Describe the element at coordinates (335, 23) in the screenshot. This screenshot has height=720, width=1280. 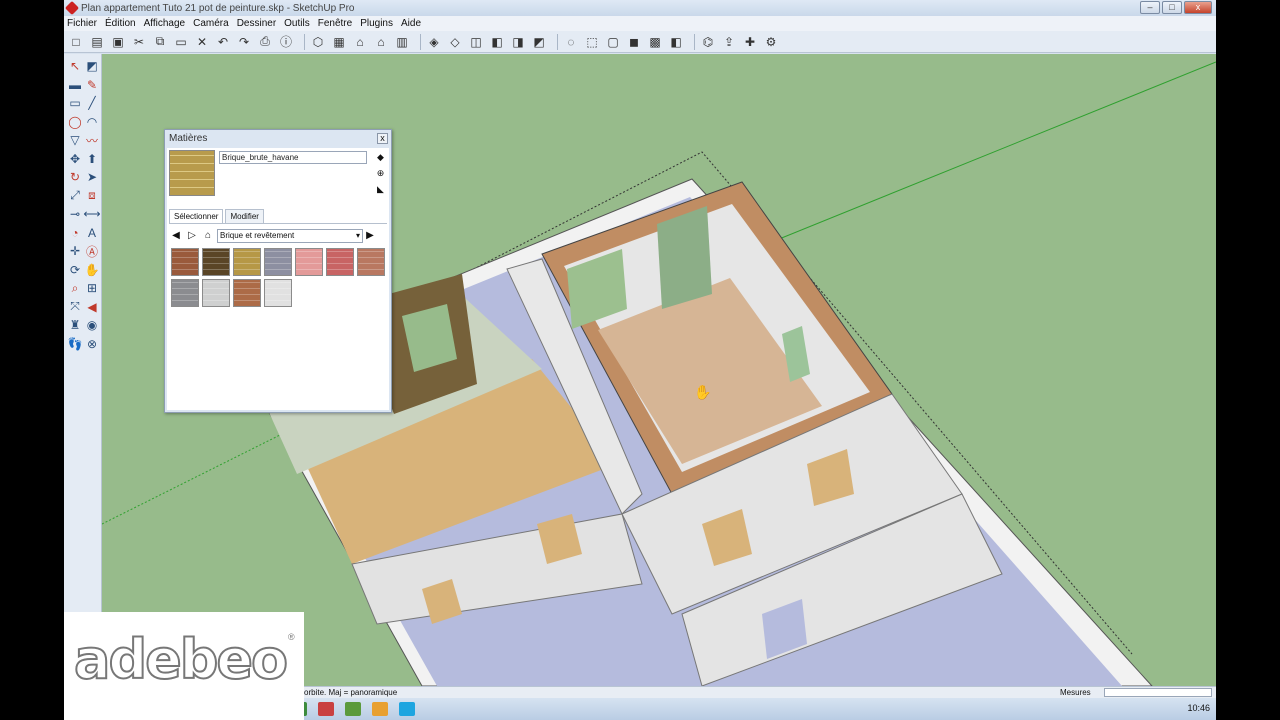
I see `menu-fenetre: Fenêtre` at that location.